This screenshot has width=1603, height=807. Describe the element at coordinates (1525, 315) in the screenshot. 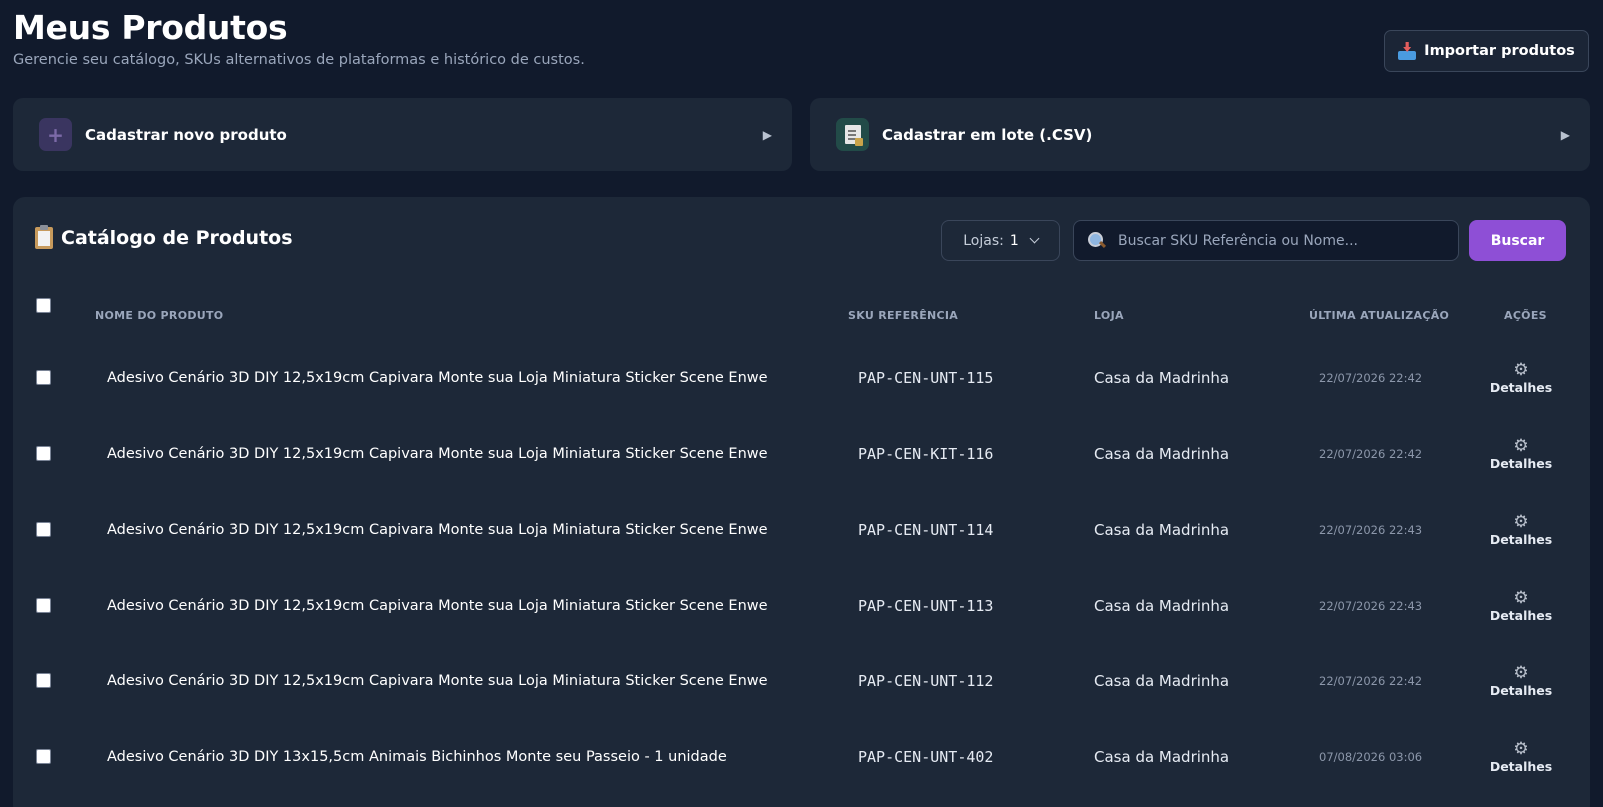

I see `column-header-actions: AÇÕES` at that location.